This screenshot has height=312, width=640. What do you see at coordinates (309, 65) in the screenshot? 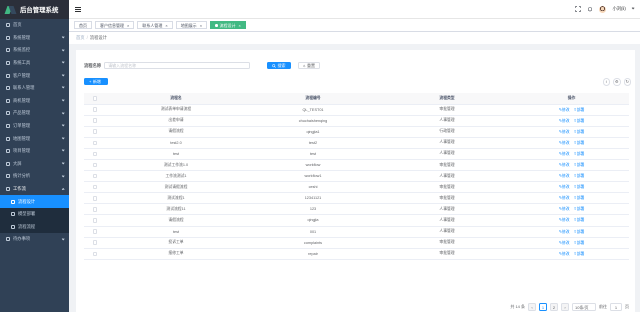
I see `reset-button: 重置` at bounding box center [309, 65].